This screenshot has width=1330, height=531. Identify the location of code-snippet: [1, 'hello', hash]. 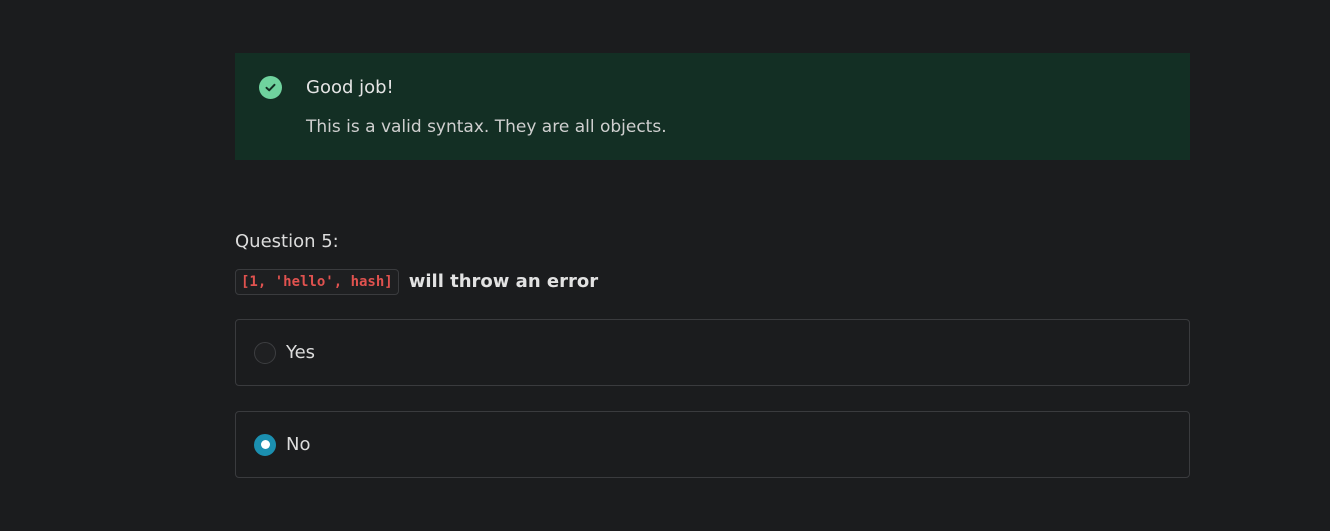
(317, 281).